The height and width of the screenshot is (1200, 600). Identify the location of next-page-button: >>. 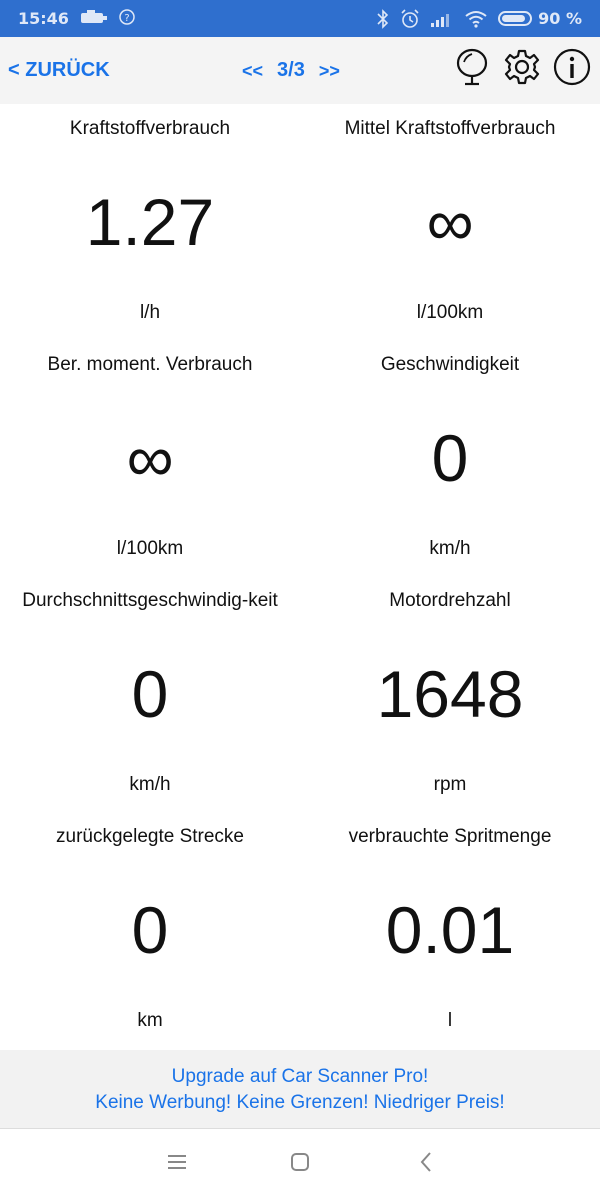
(329, 71).